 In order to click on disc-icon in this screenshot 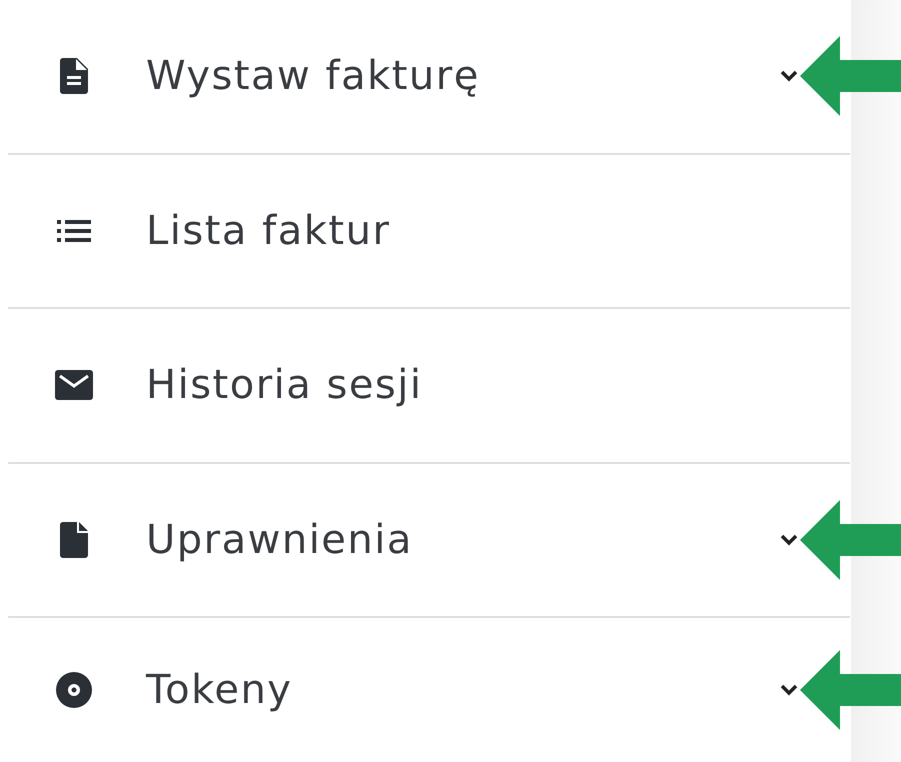, I will do `click(74, 690)`.